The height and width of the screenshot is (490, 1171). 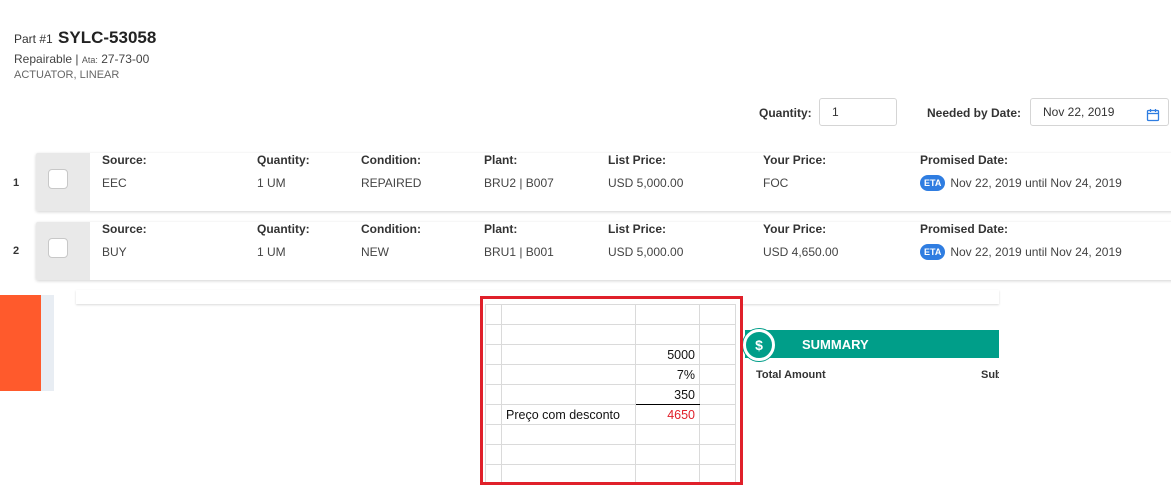 I want to click on part-prefix: Part #1, so click(x=33, y=39).